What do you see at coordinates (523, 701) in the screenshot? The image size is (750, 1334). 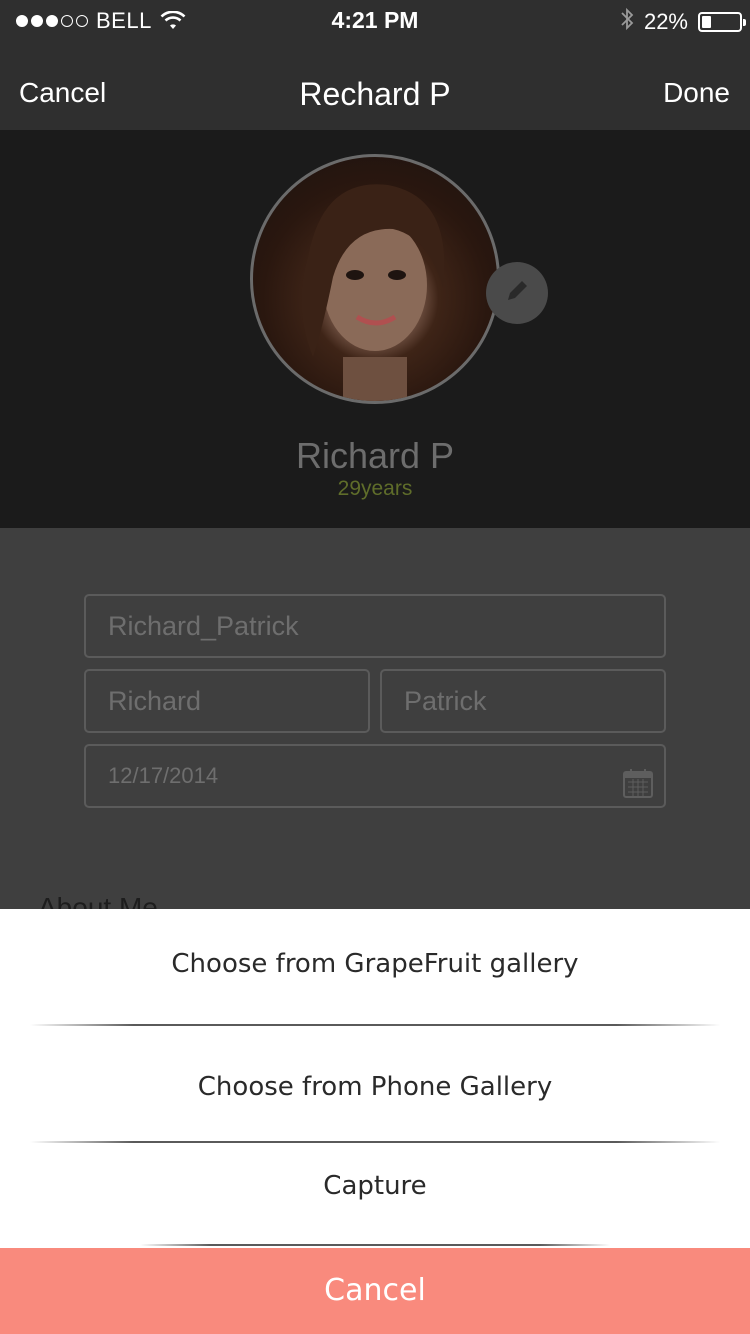 I see `last-name-field: Patrick` at bounding box center [523, 701].